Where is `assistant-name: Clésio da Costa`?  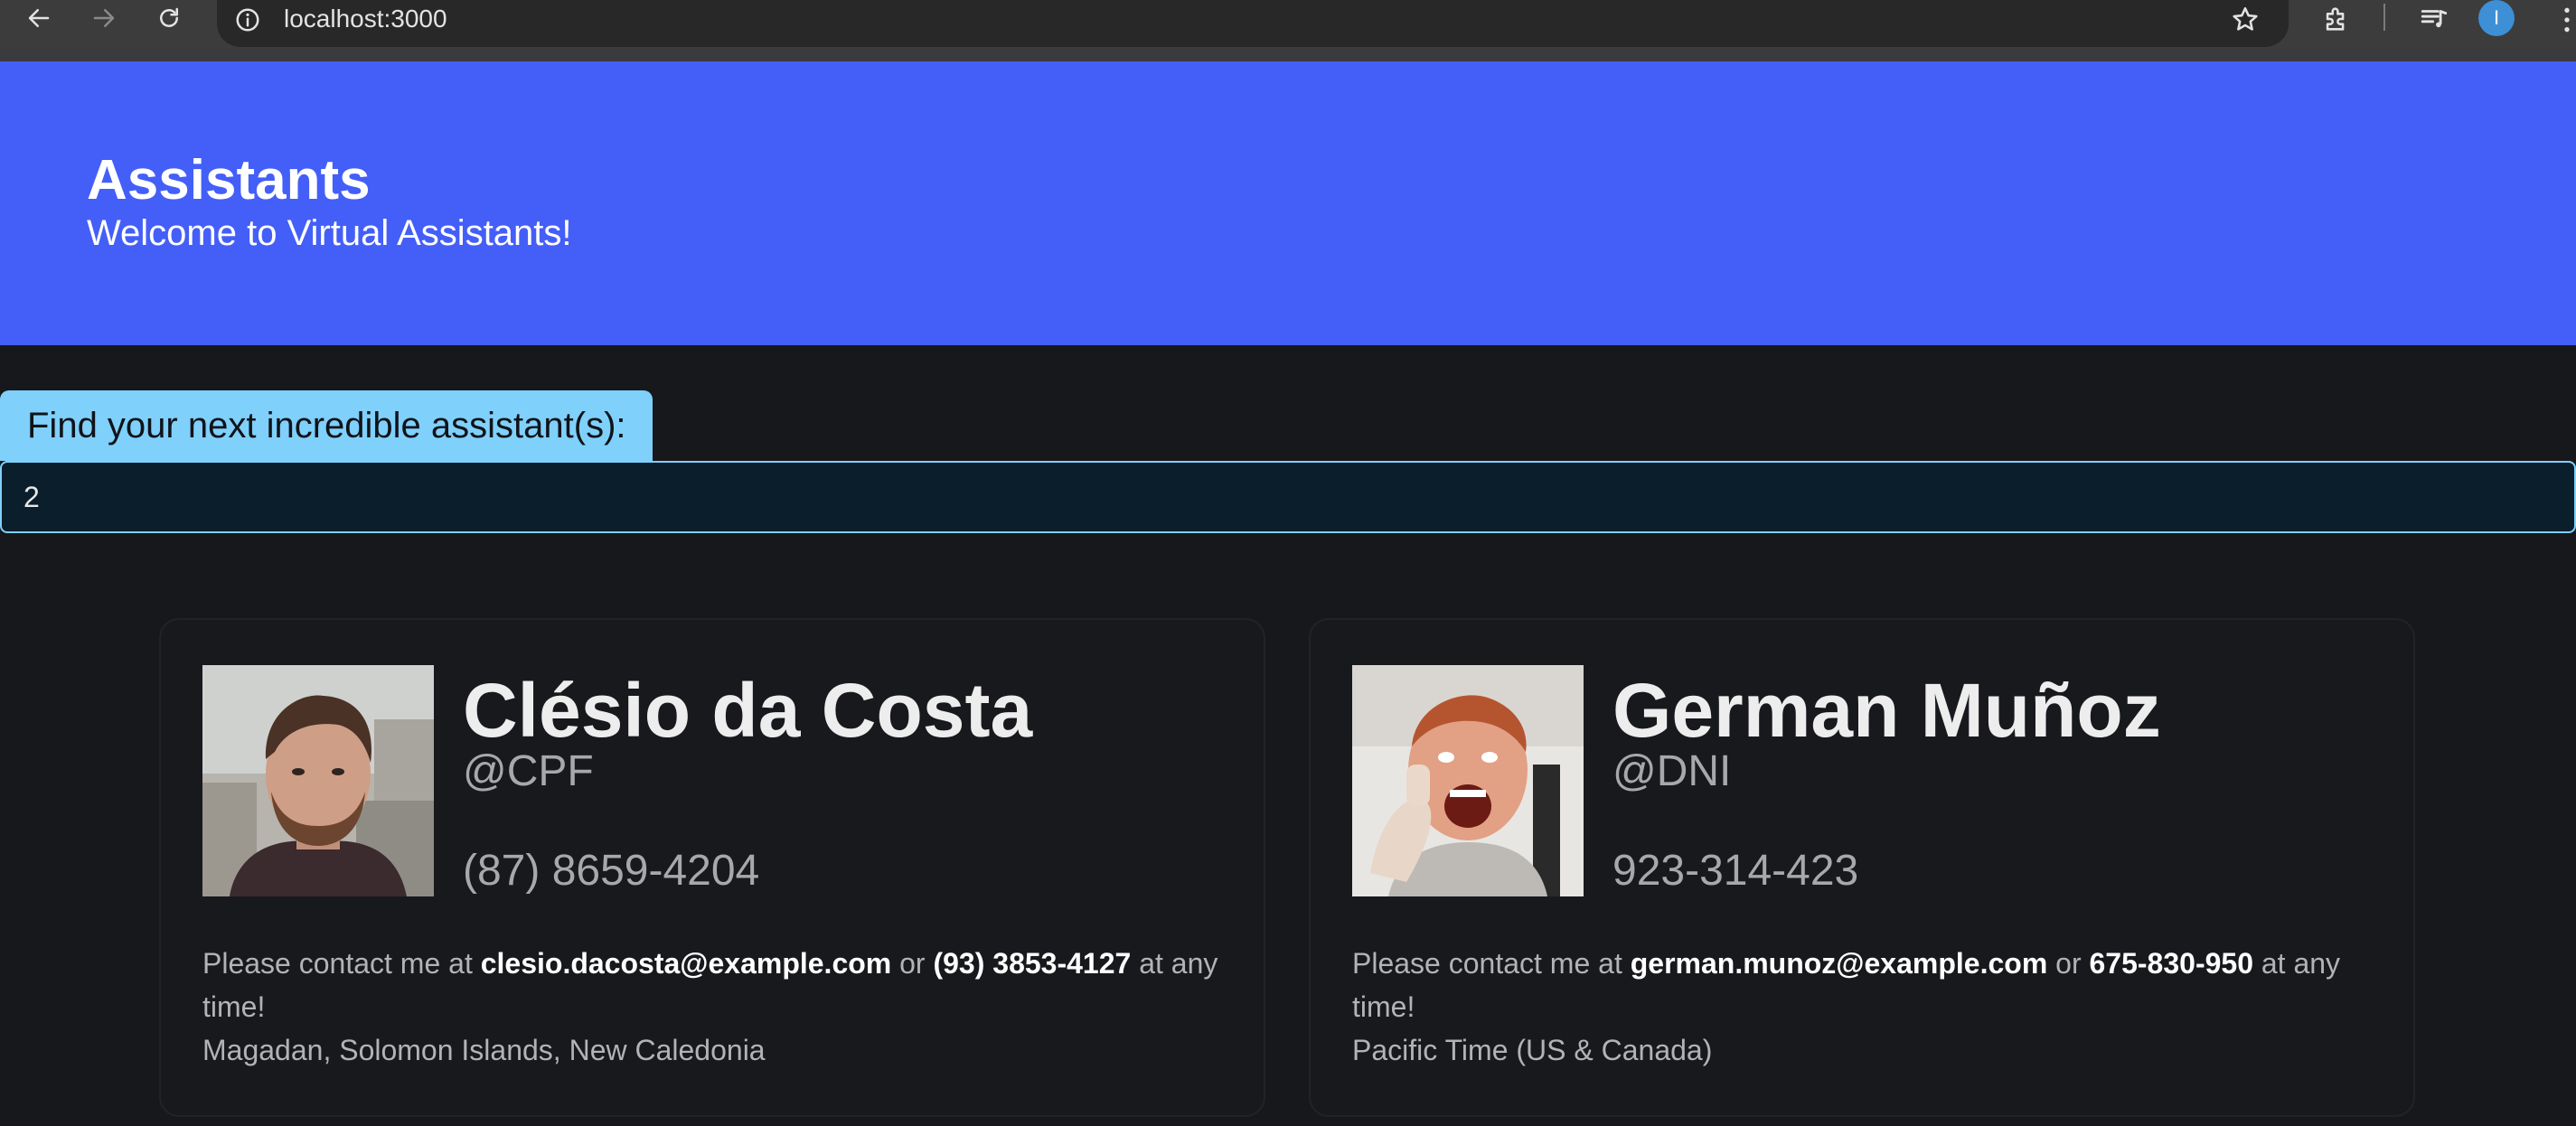
assistant-name: Clésio da Costa is located at coordinates (748, 711).